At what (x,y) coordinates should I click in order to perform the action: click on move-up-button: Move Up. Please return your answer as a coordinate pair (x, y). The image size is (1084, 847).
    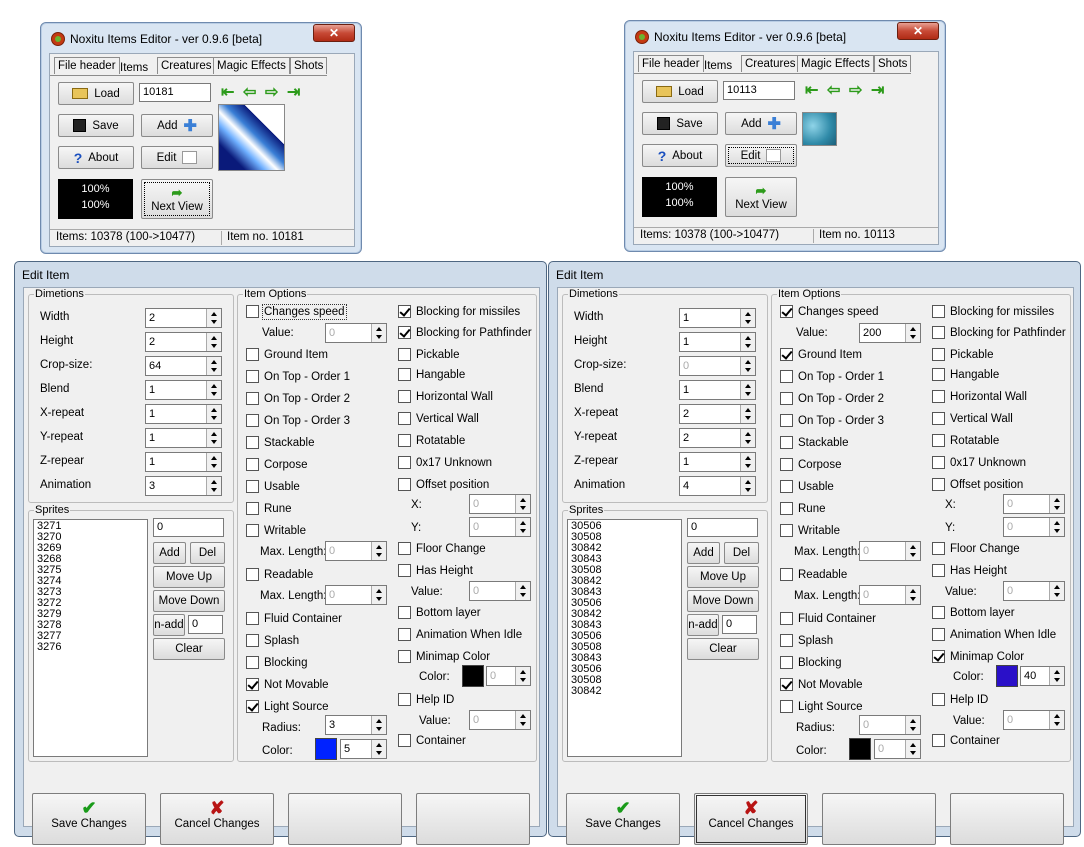
    Looking at the image, I should click on (189, 577).